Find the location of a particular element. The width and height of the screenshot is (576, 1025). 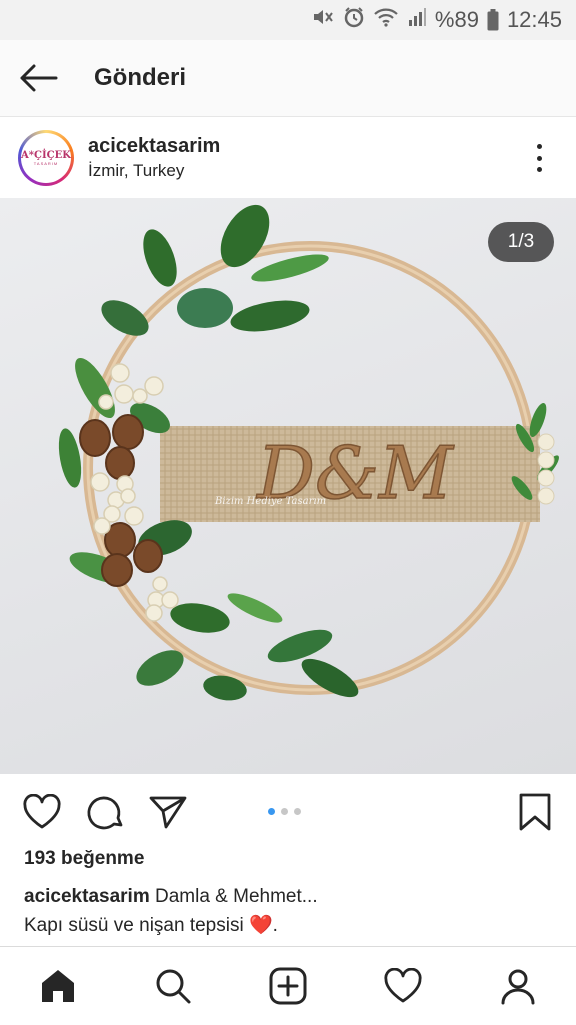

post-actions is located at coordinates (288, 811).